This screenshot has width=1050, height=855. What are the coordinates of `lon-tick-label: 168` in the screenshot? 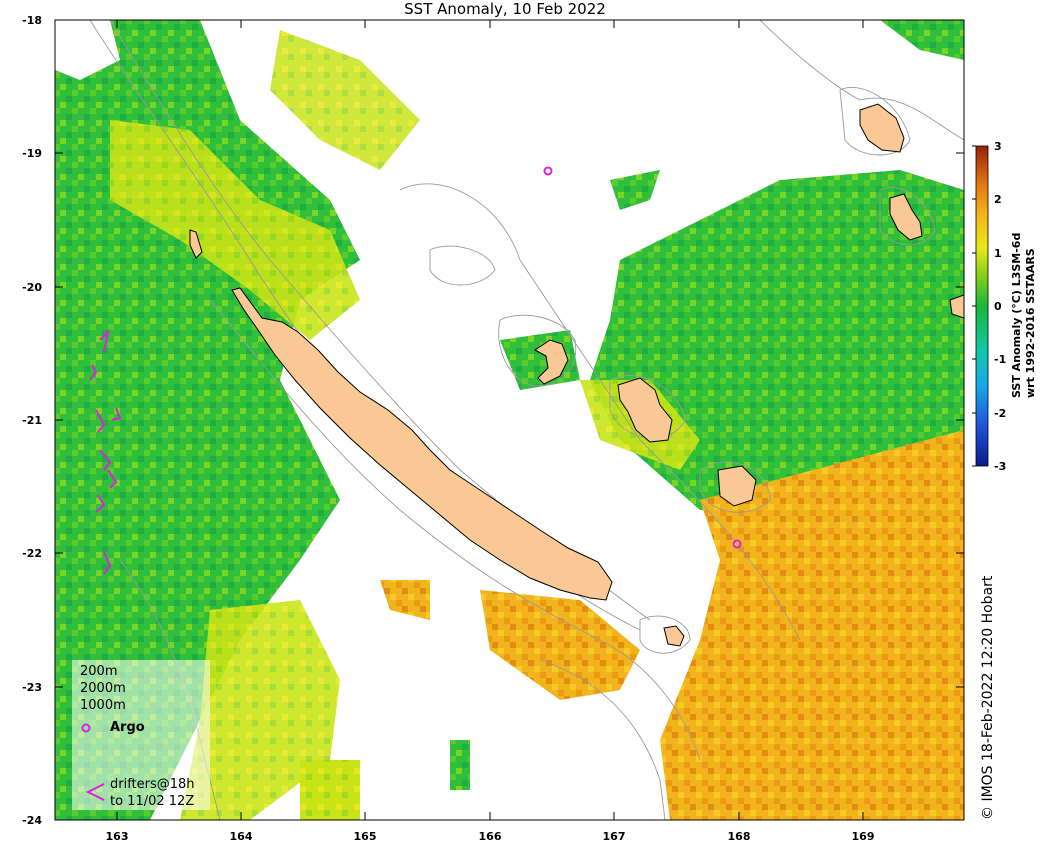 It's located at (739, 836).